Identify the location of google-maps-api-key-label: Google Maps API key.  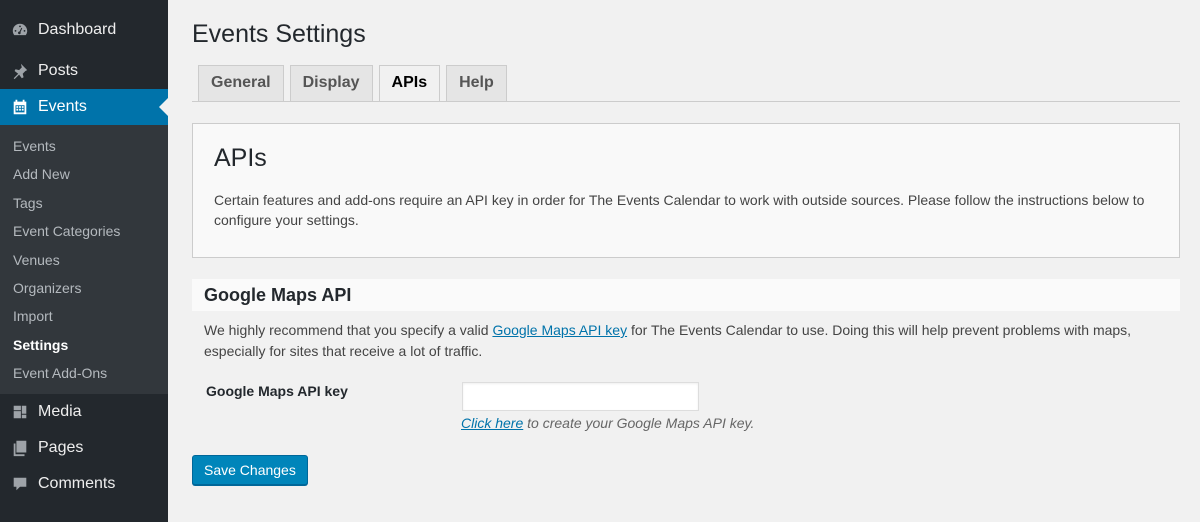
(277, 391).